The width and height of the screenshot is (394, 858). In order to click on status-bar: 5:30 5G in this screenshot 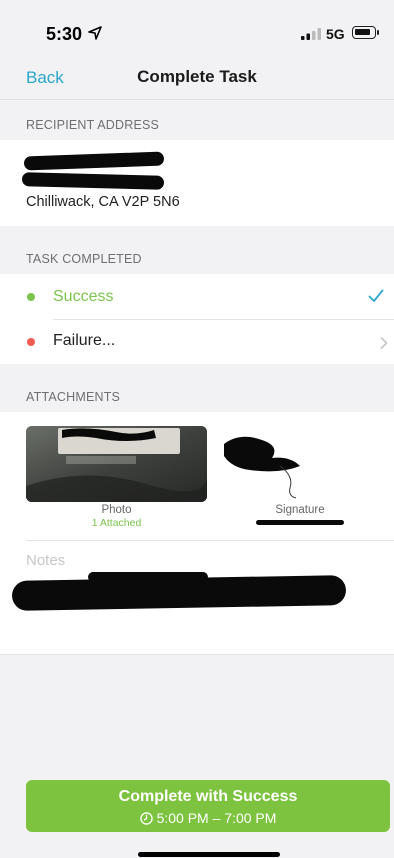, I will do `click(197, 27)`.